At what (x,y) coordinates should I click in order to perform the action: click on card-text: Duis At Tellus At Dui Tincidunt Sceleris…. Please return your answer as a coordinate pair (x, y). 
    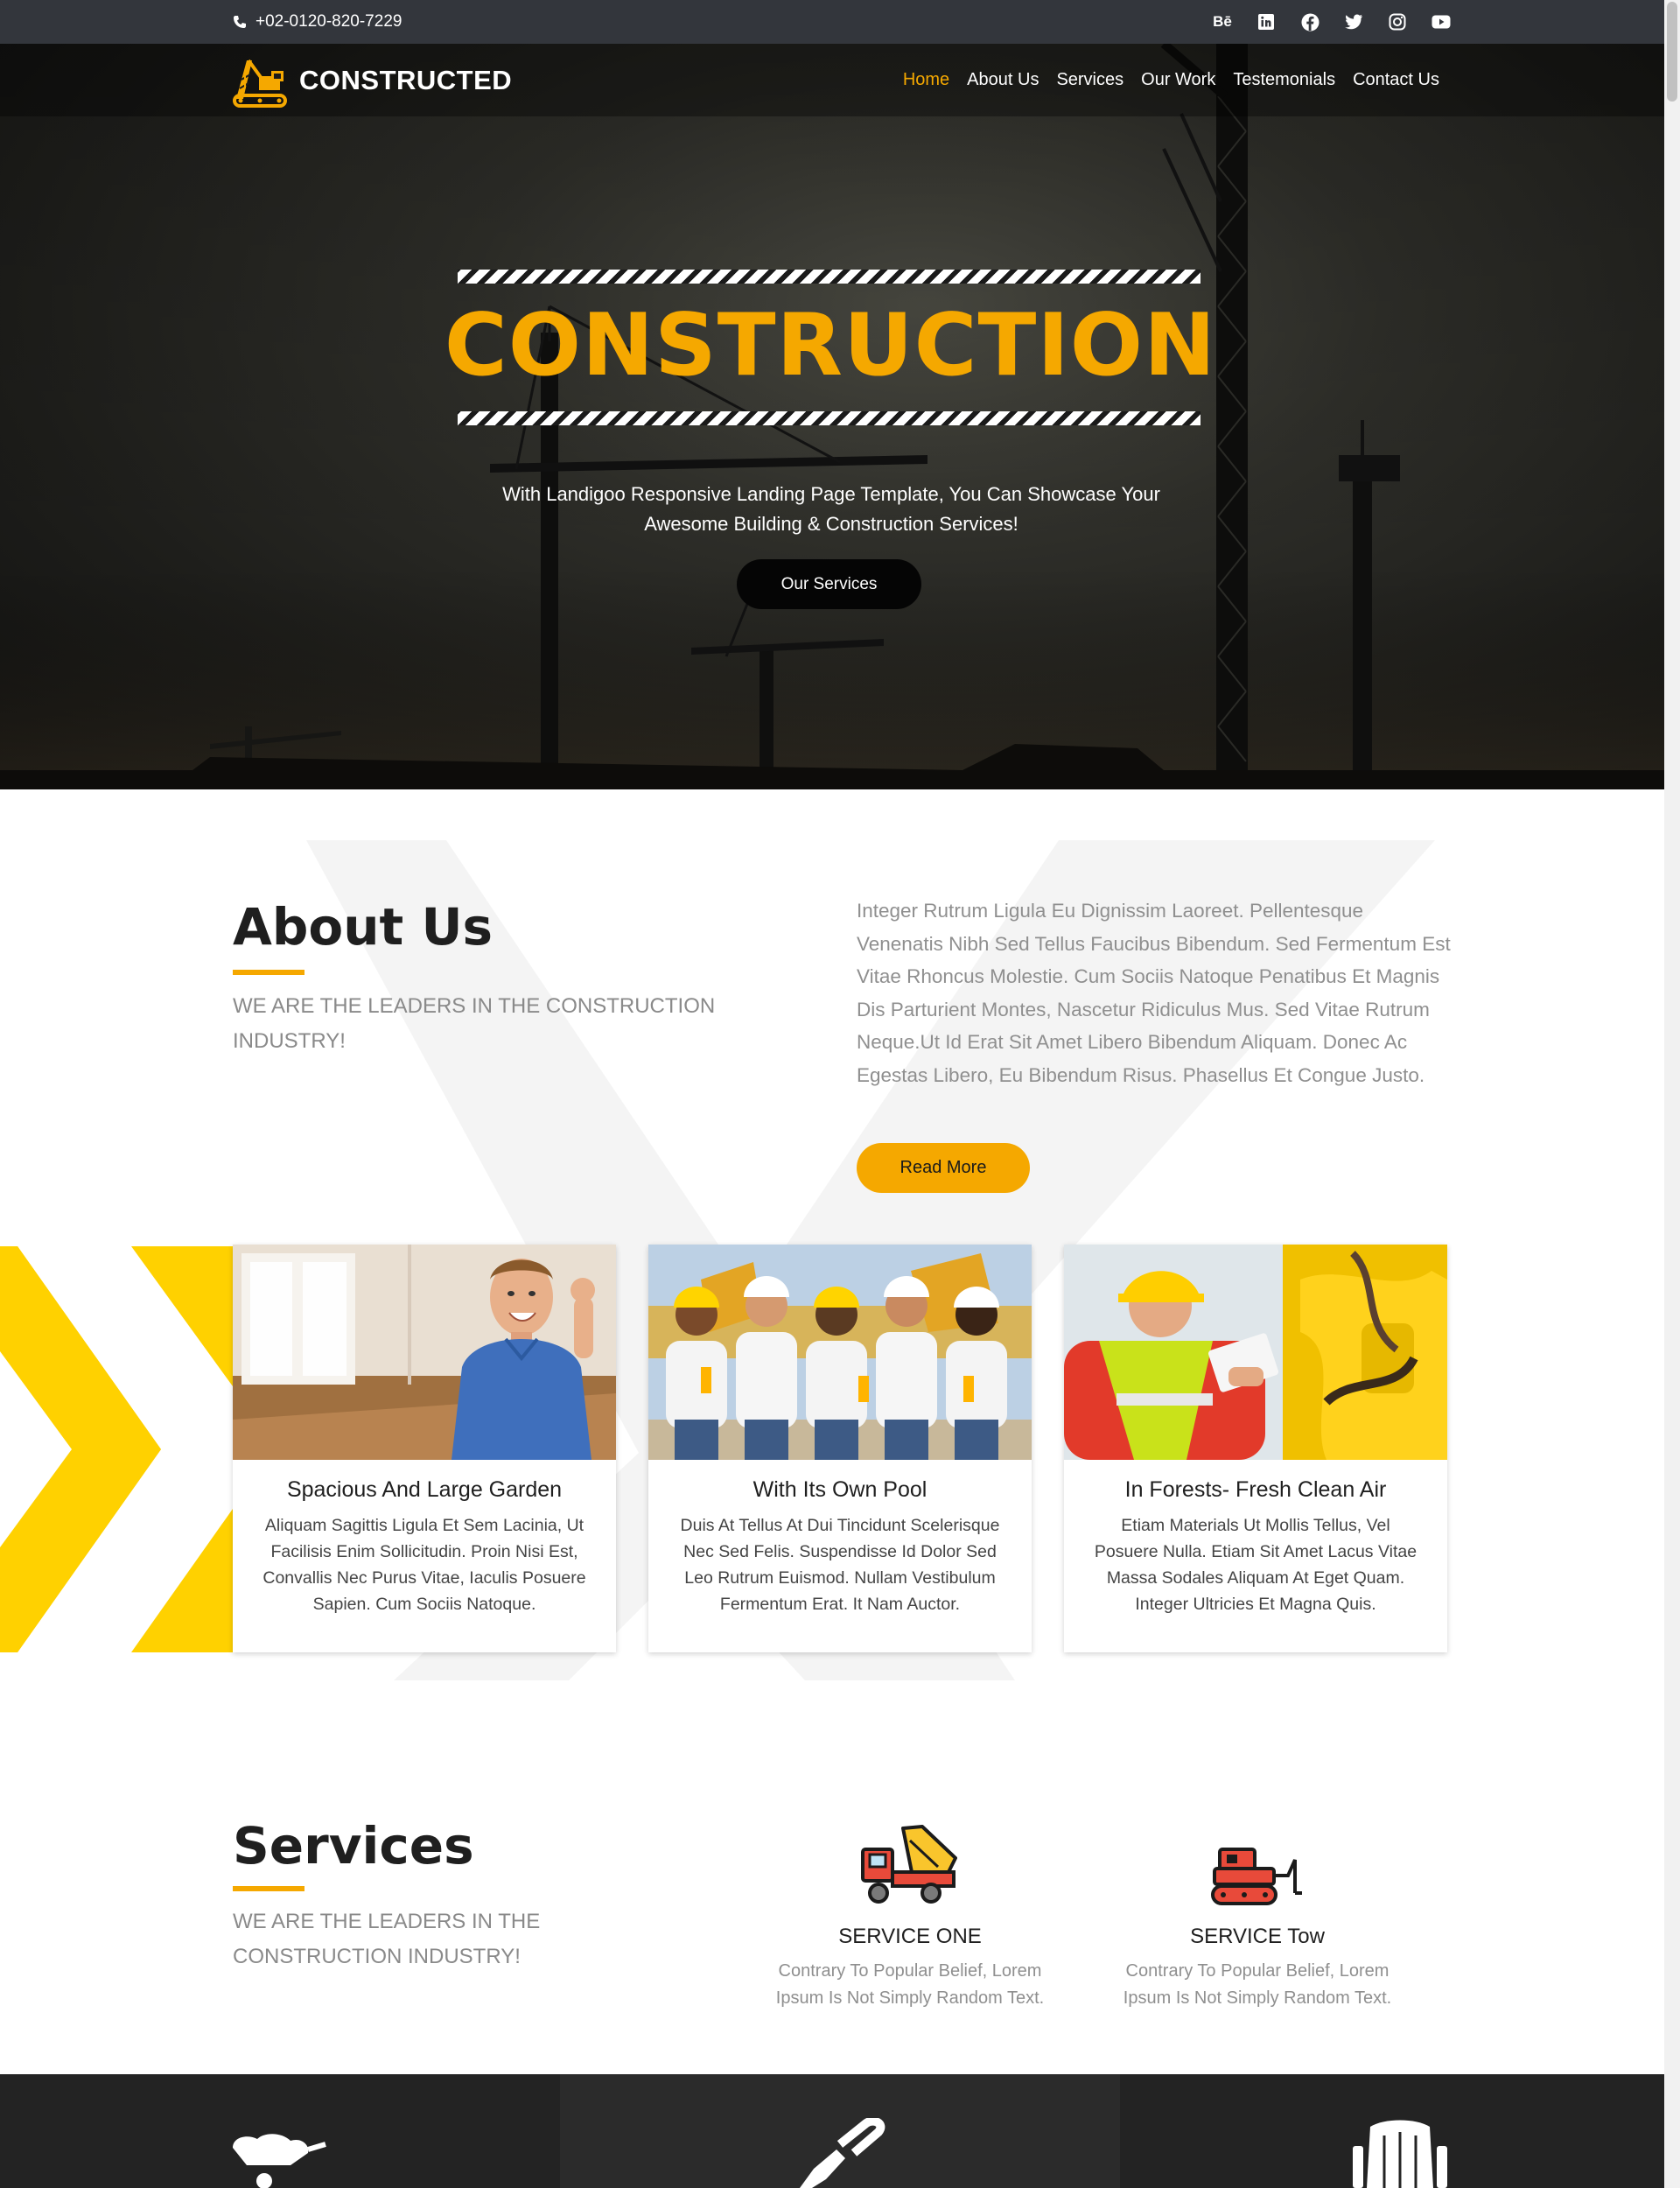
    Looking at the image, I should click on (840, 1565).